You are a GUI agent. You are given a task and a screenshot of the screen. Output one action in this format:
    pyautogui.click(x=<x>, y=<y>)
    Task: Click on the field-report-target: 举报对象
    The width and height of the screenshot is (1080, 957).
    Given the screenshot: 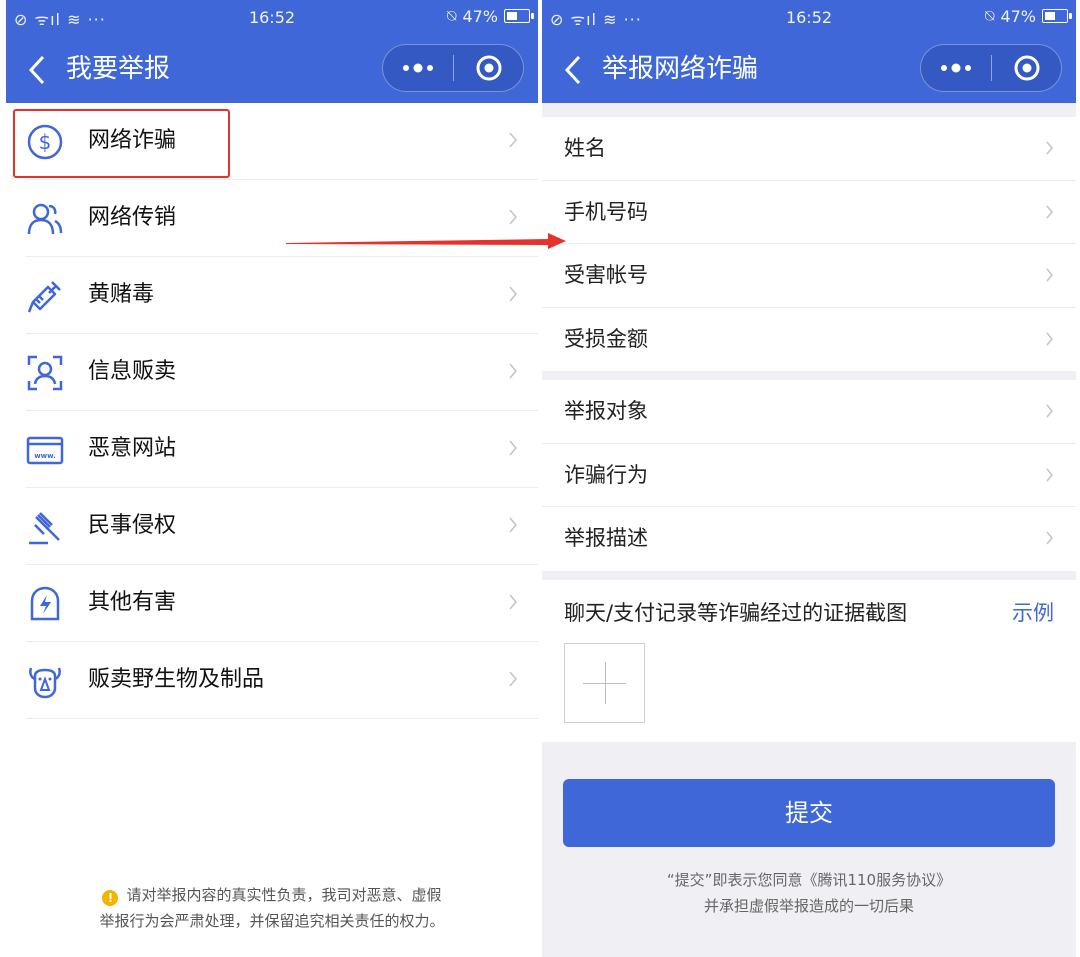 What is the action you would take?
    pyautogui.click(x=809, y=412)
    